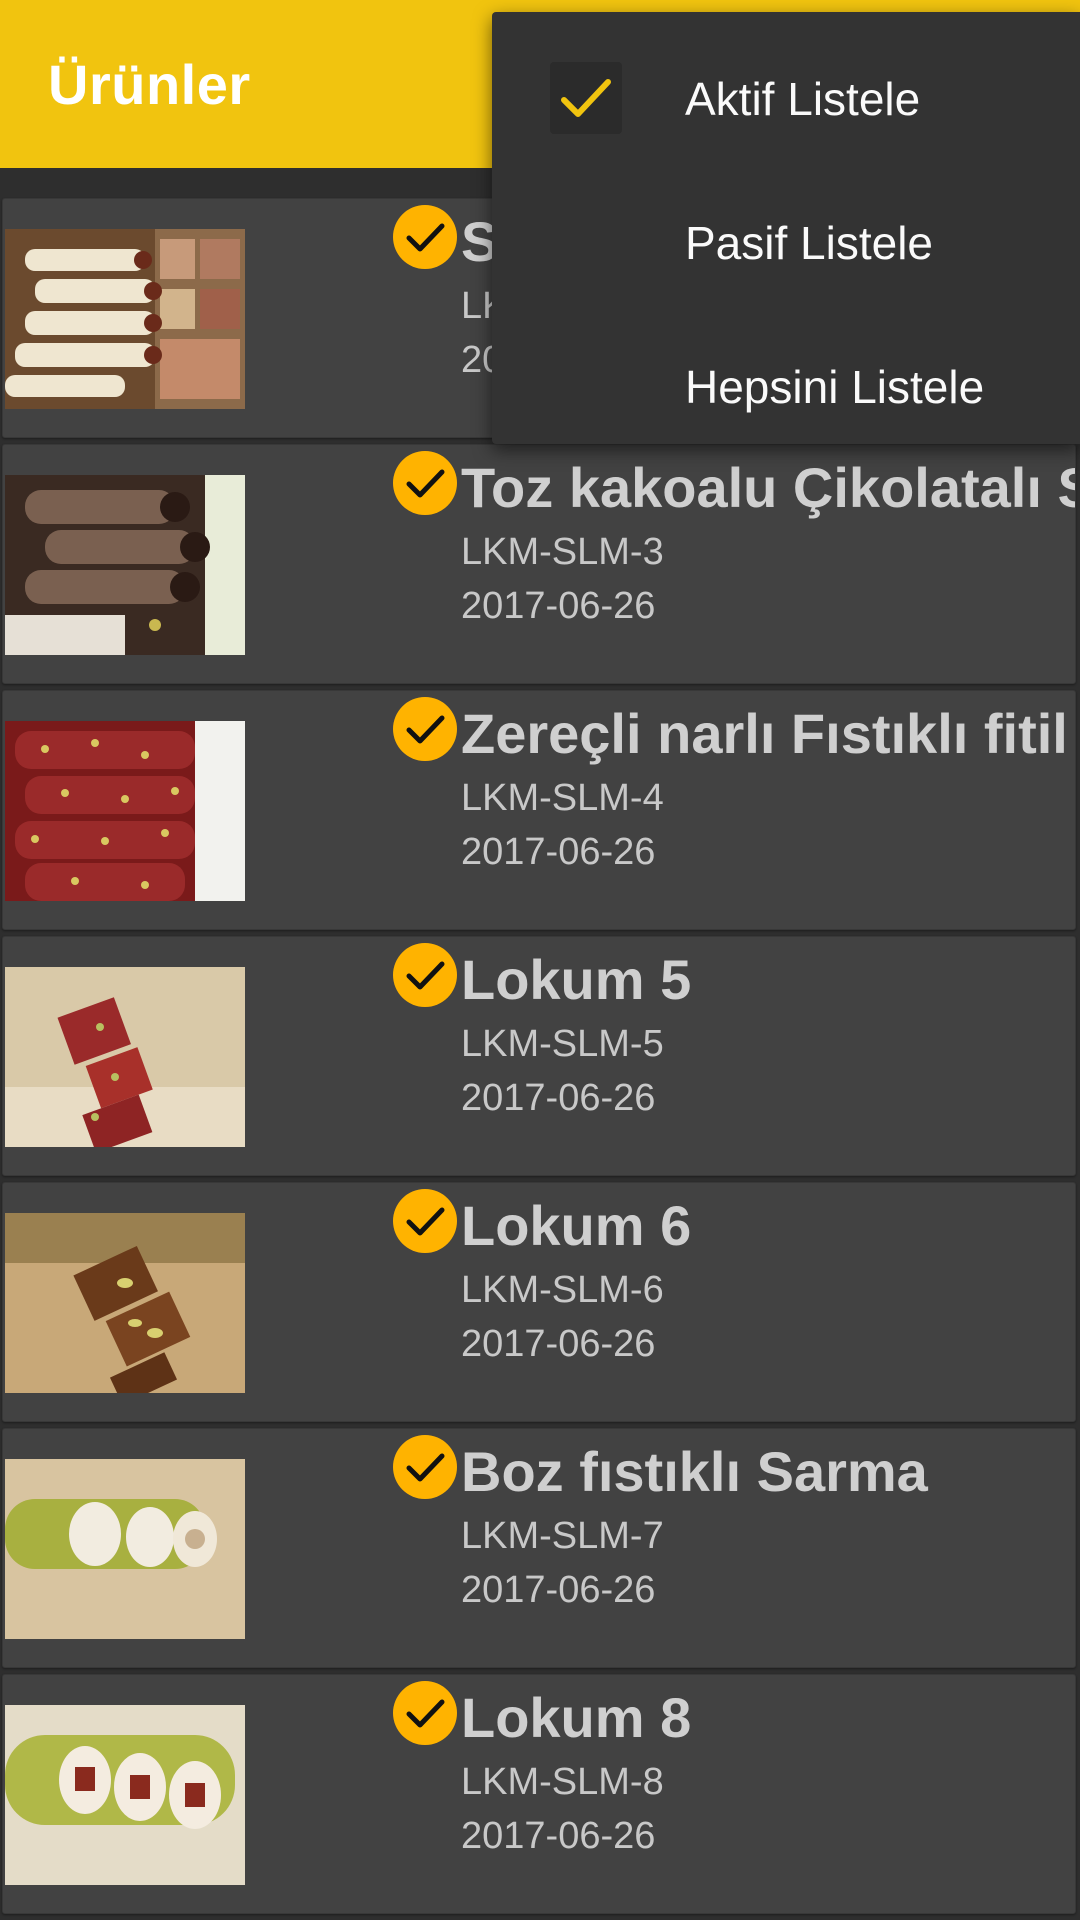 The height and width of the screenshot is (1920, 1080). What do you see at coordinates (803, 99) in the screenshot?
I see `menu-item-label: Aktif Listele` at bounding box center [803, 99].